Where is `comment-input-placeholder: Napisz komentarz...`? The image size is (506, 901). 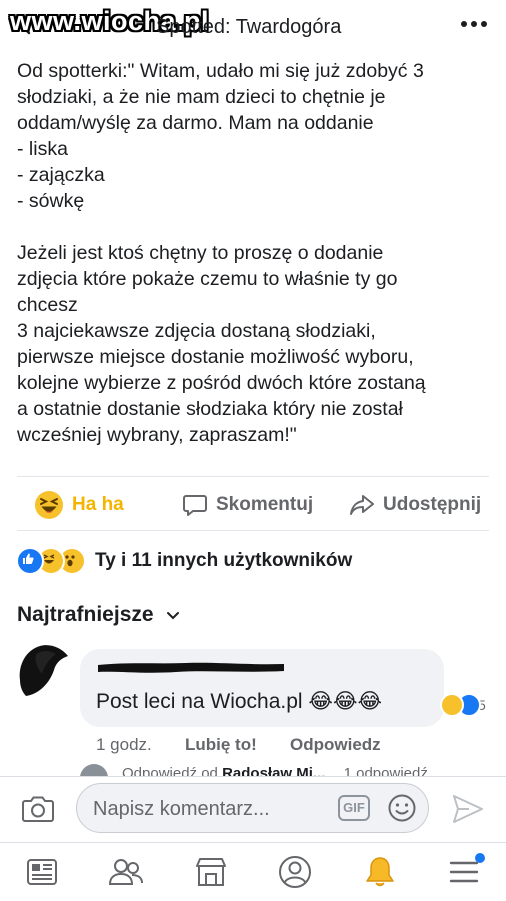
comment-input-placeholder: Napisz komentarz... is located at coordinates (181, 809).